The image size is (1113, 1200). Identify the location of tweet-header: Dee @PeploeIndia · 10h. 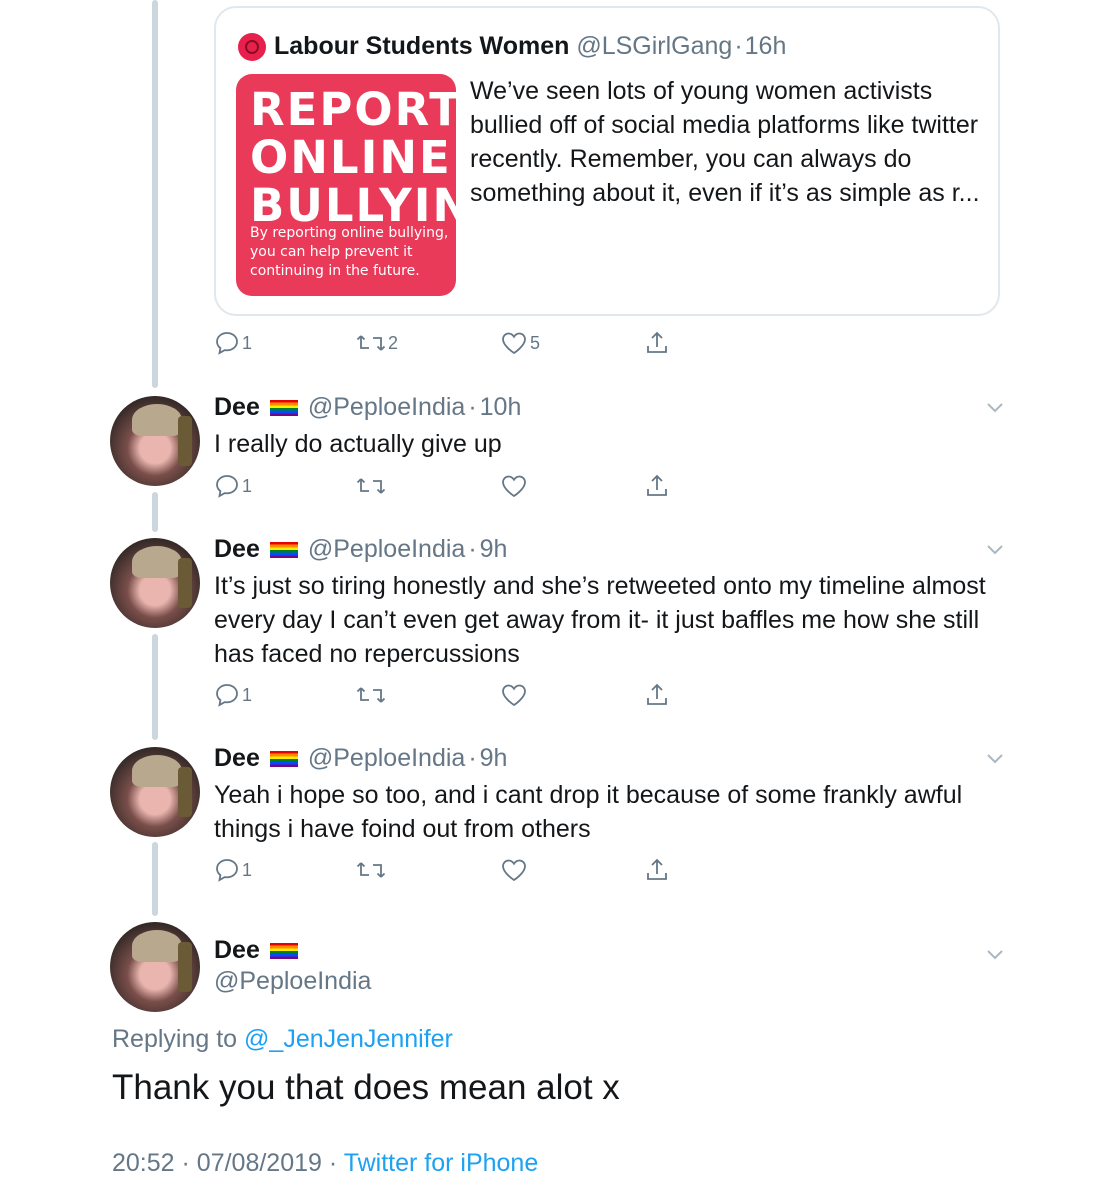
(367, 407).